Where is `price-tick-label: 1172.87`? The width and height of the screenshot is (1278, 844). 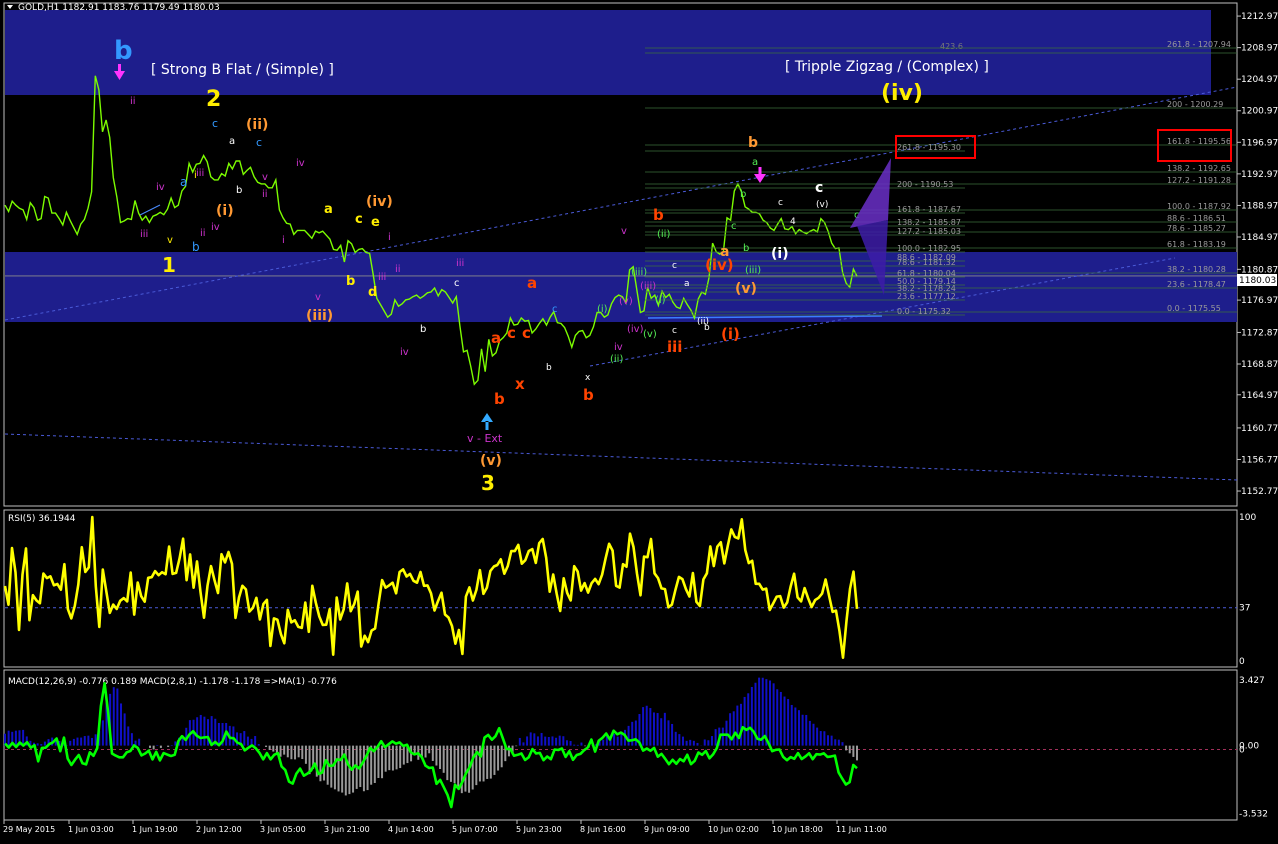
price-tick-label: 1172.87 is located at coordinates (1259, 333).